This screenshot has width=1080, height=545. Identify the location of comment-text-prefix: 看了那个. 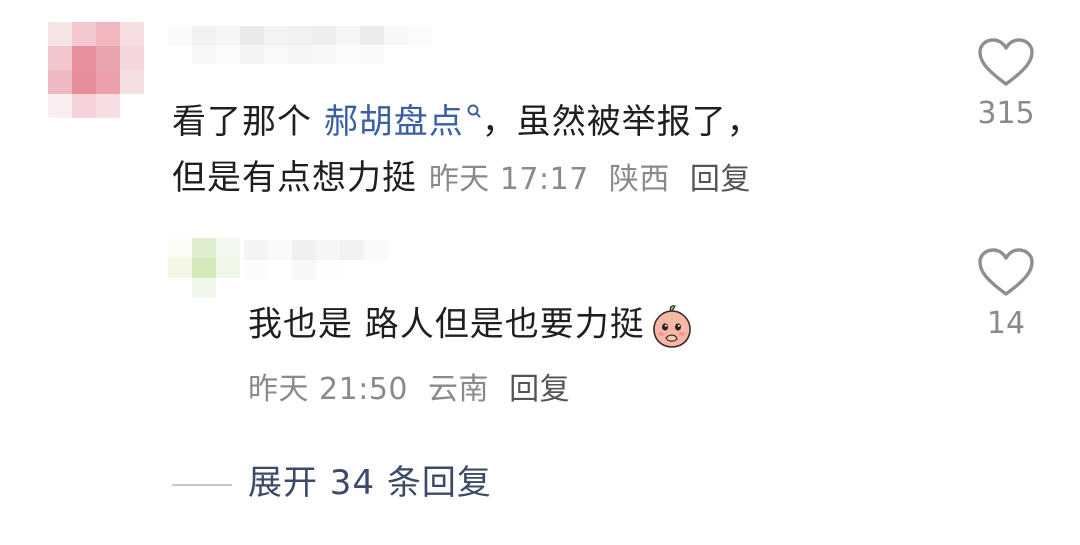
(248, 122).